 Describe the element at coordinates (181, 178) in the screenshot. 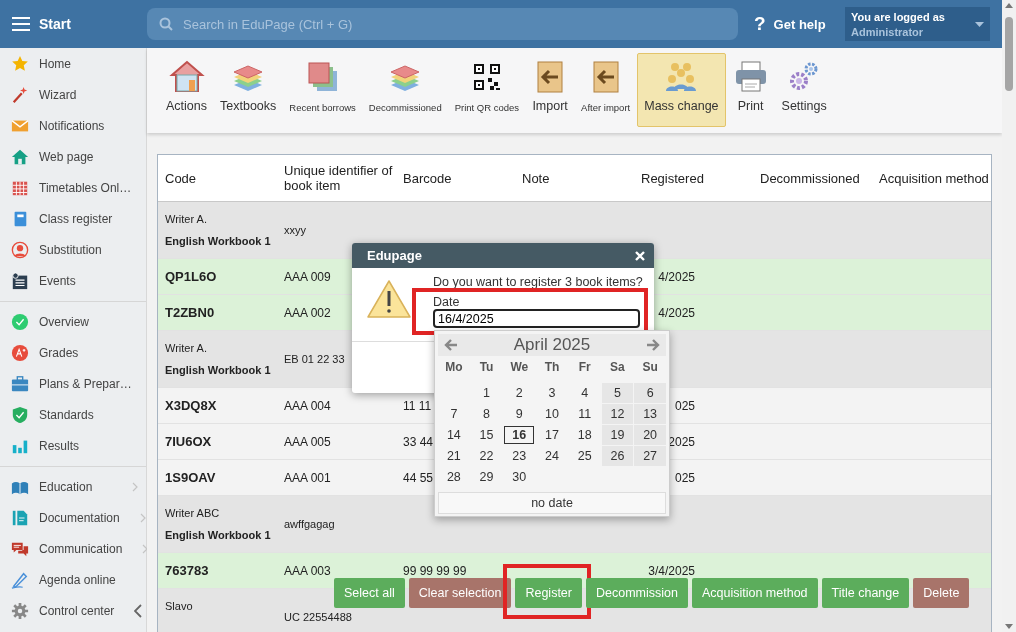

I see `column-header: Code` at that location.